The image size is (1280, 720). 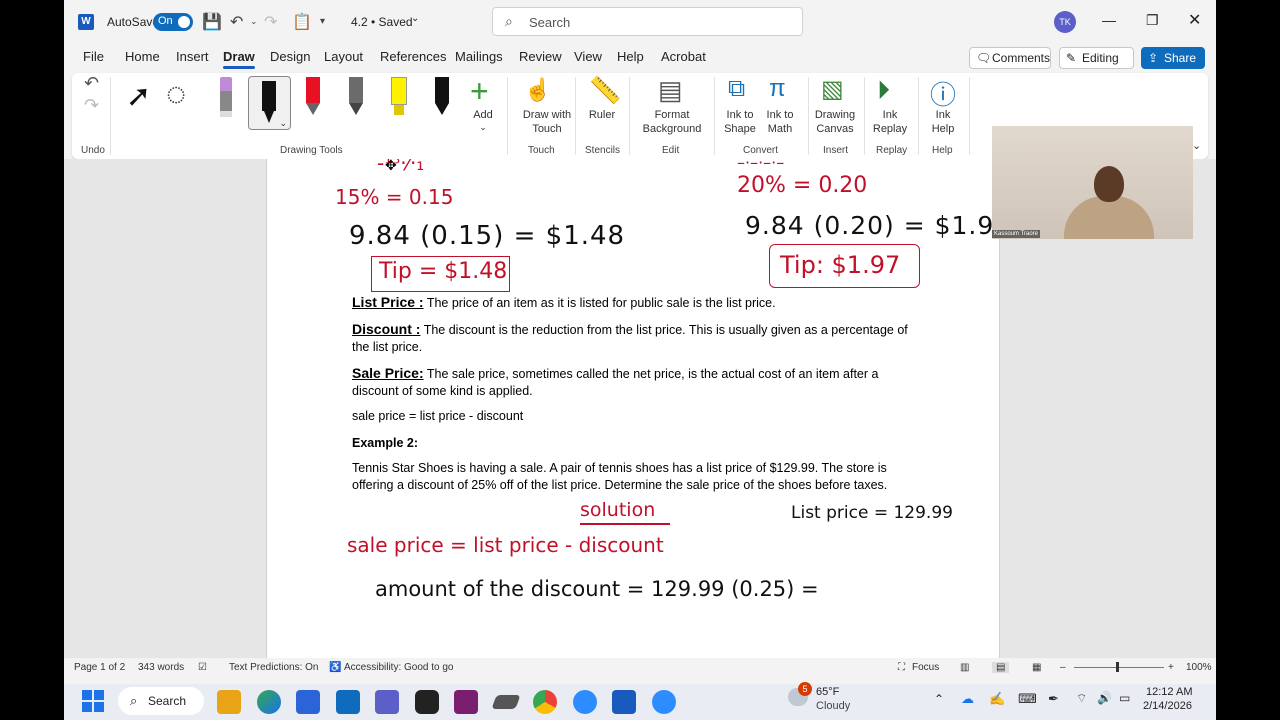 What do you see at coordinates (91, 105) in the screenshot?
I see `ribbon-redo-icon: ↷` at bounding box center [91, 105].